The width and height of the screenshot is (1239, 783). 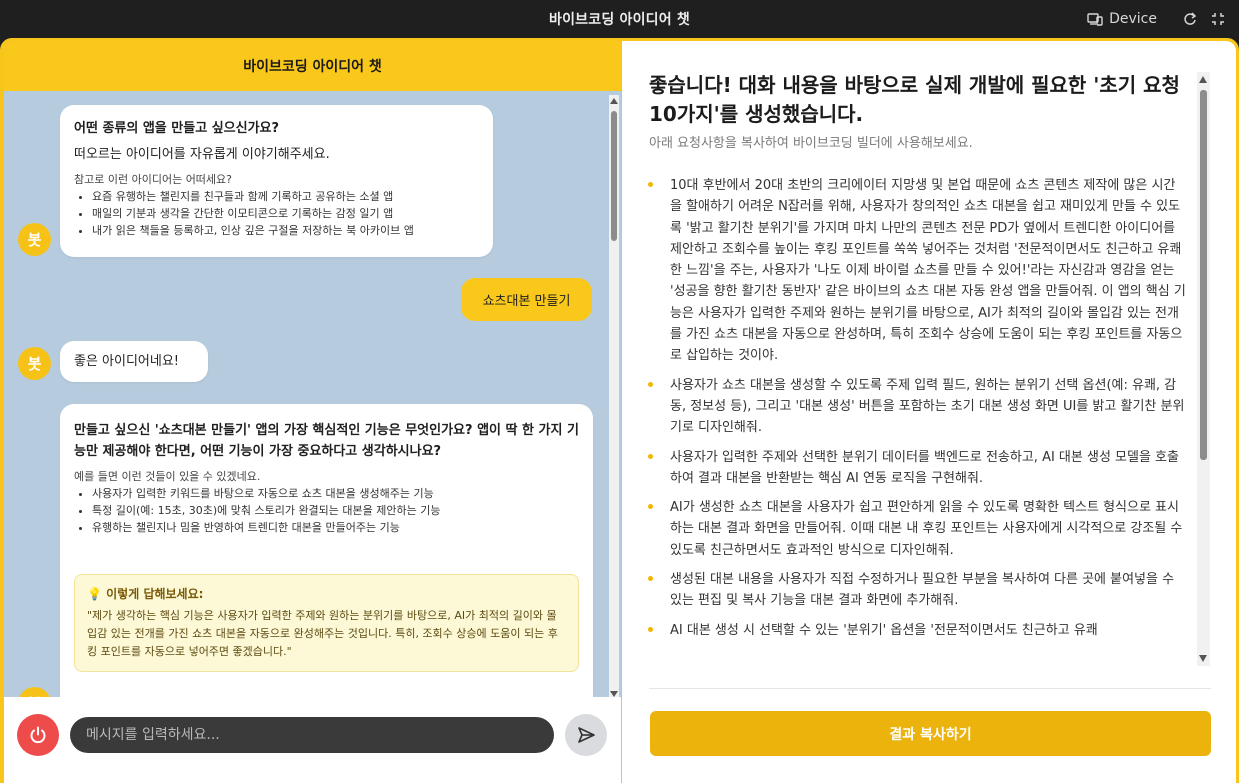 I want to click on bot-message: 좋은 아이디어네요!, so click(x=134, y=361).